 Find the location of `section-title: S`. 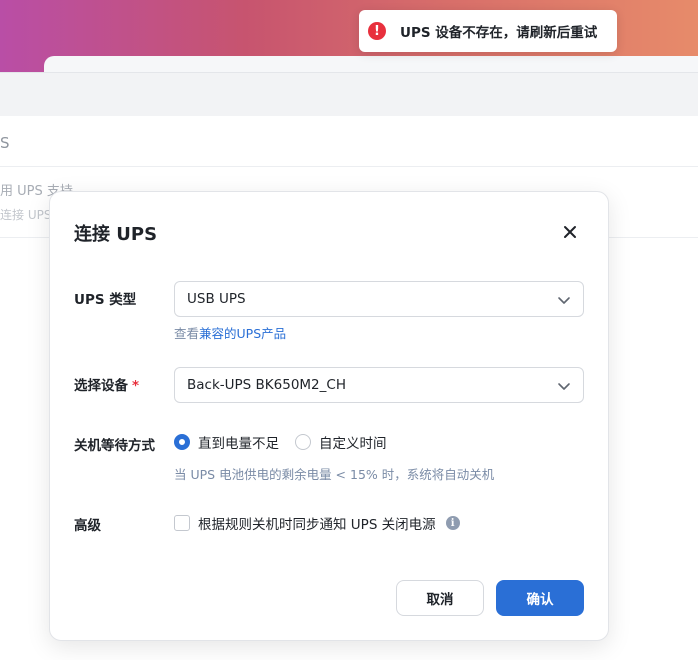

section-title: S is located at coordinates (5, 143).